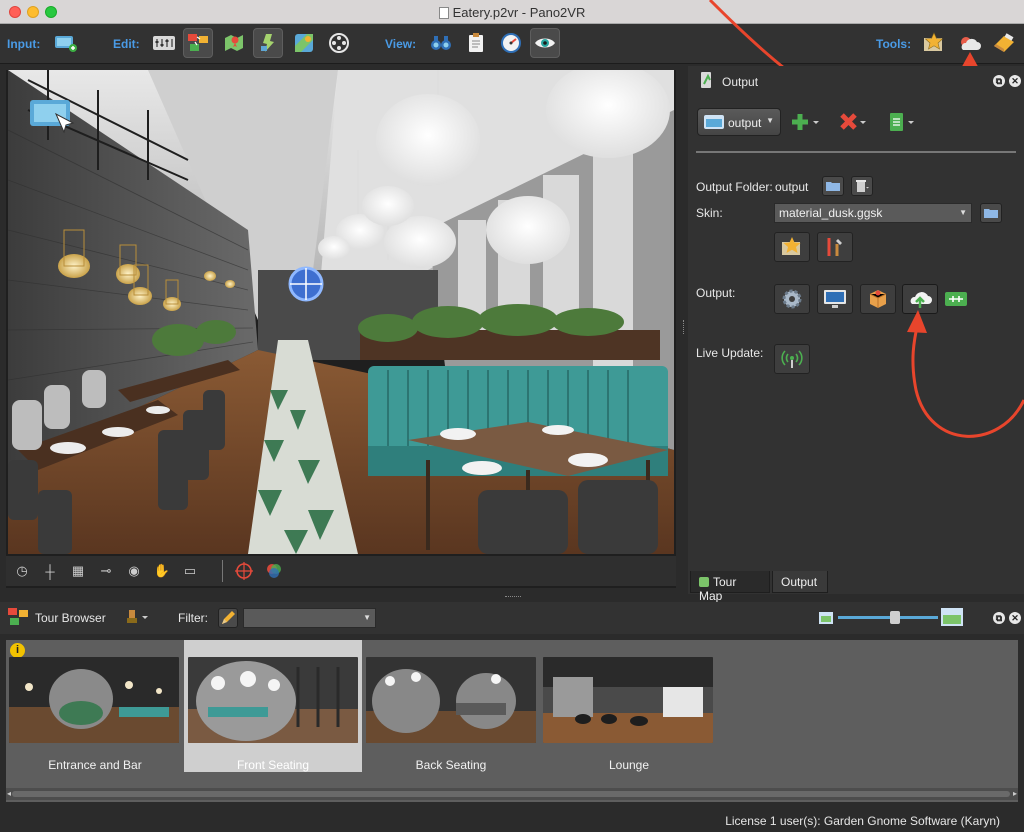  Describe the element at coordinates (920, 299) in the screenshot. I see `upload-cloud-button` at that location.